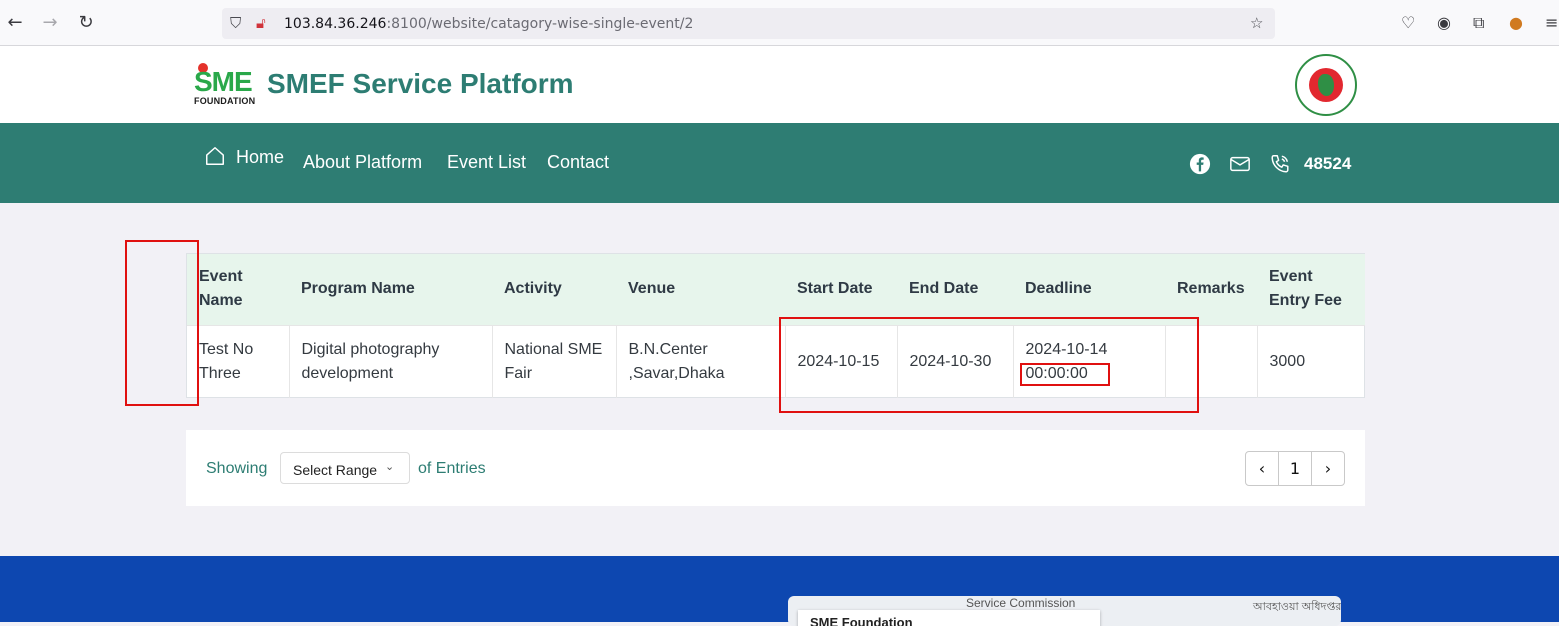 This screenshot has width=1559, height=626. I want to click on home-icon, so click(215, 156).